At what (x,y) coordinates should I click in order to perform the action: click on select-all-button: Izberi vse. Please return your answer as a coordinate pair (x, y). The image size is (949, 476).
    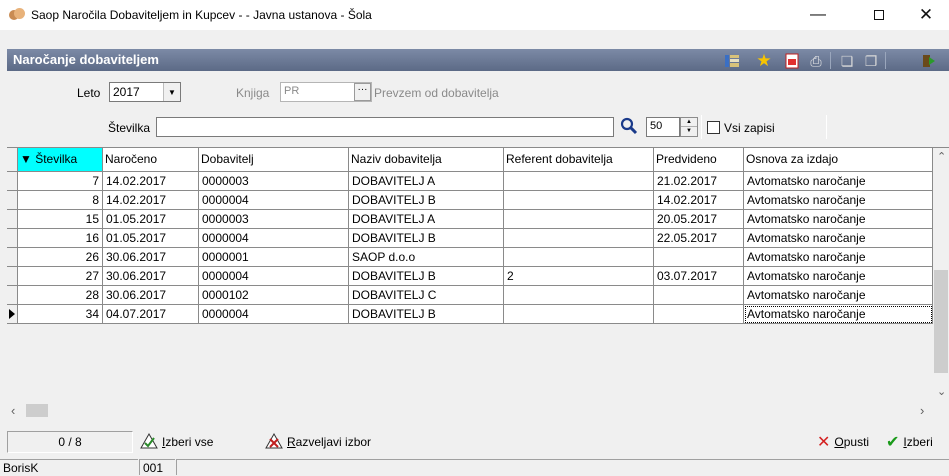
    Looking at the image, I should click on (176, 441).